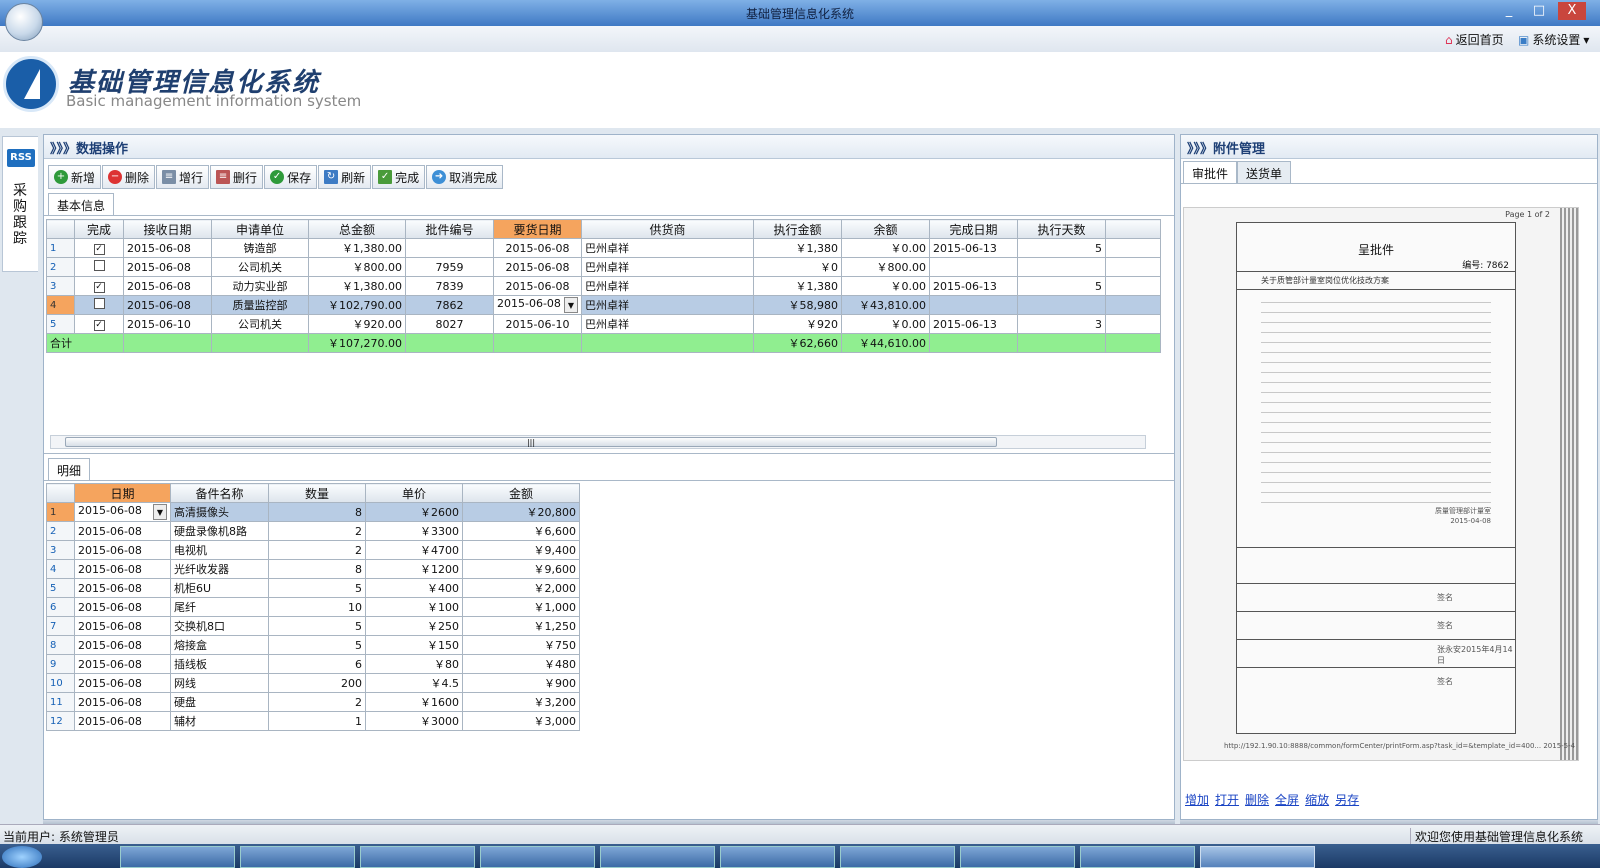 The width and height of the screenshot is (1600, 868). Describe the element at coordinates (1539, 11) in the screenshot. I see `maximize-button: □` at that location.